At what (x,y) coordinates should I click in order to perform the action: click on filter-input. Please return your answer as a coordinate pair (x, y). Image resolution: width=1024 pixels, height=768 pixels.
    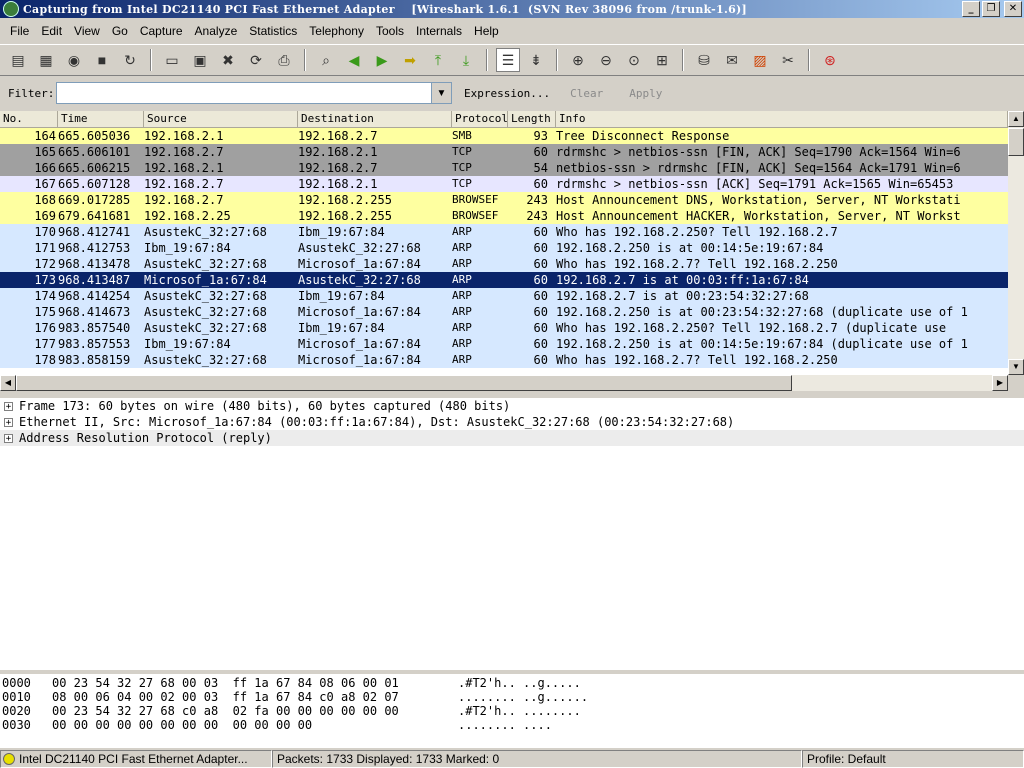
    Looking at the image, I should click on (244, 93).